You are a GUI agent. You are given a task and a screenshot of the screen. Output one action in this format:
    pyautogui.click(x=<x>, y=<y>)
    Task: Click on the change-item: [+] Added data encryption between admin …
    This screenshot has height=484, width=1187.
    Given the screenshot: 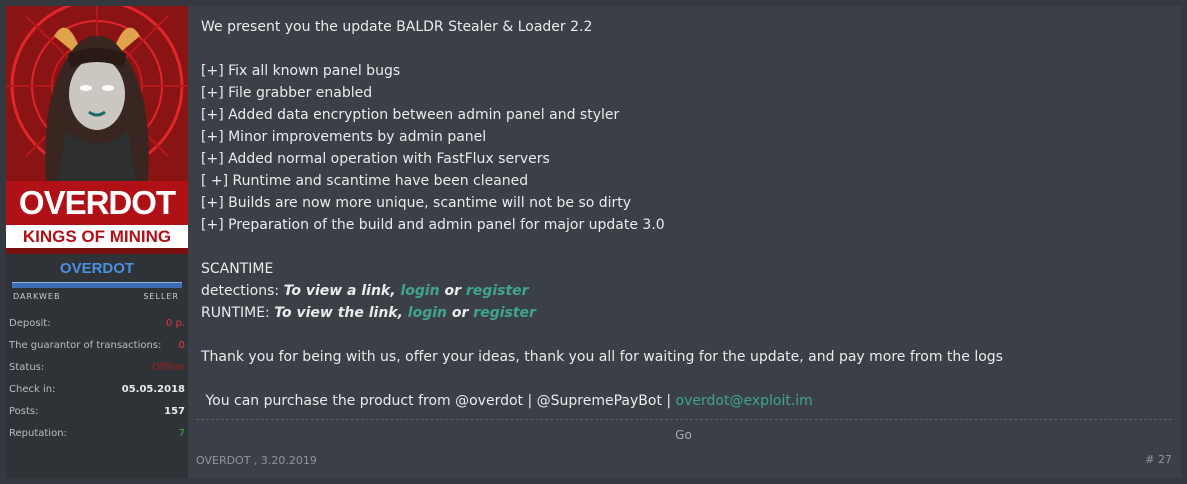 What is the action you would take?
    pyautogui.click(x=410, y=115)
    